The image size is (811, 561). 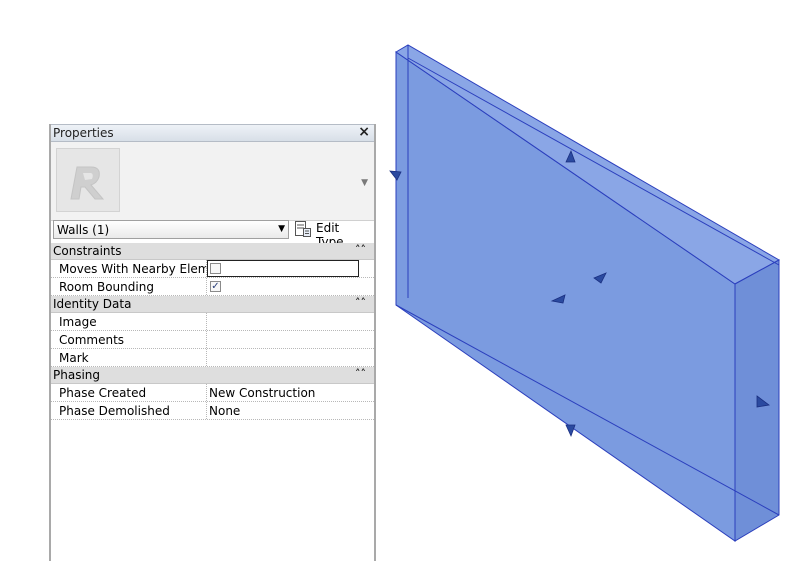 What do you see at coordinates (92, 304) in the screenshot?
I see `group-label: Identity Data` at bounding box center [92, 304].